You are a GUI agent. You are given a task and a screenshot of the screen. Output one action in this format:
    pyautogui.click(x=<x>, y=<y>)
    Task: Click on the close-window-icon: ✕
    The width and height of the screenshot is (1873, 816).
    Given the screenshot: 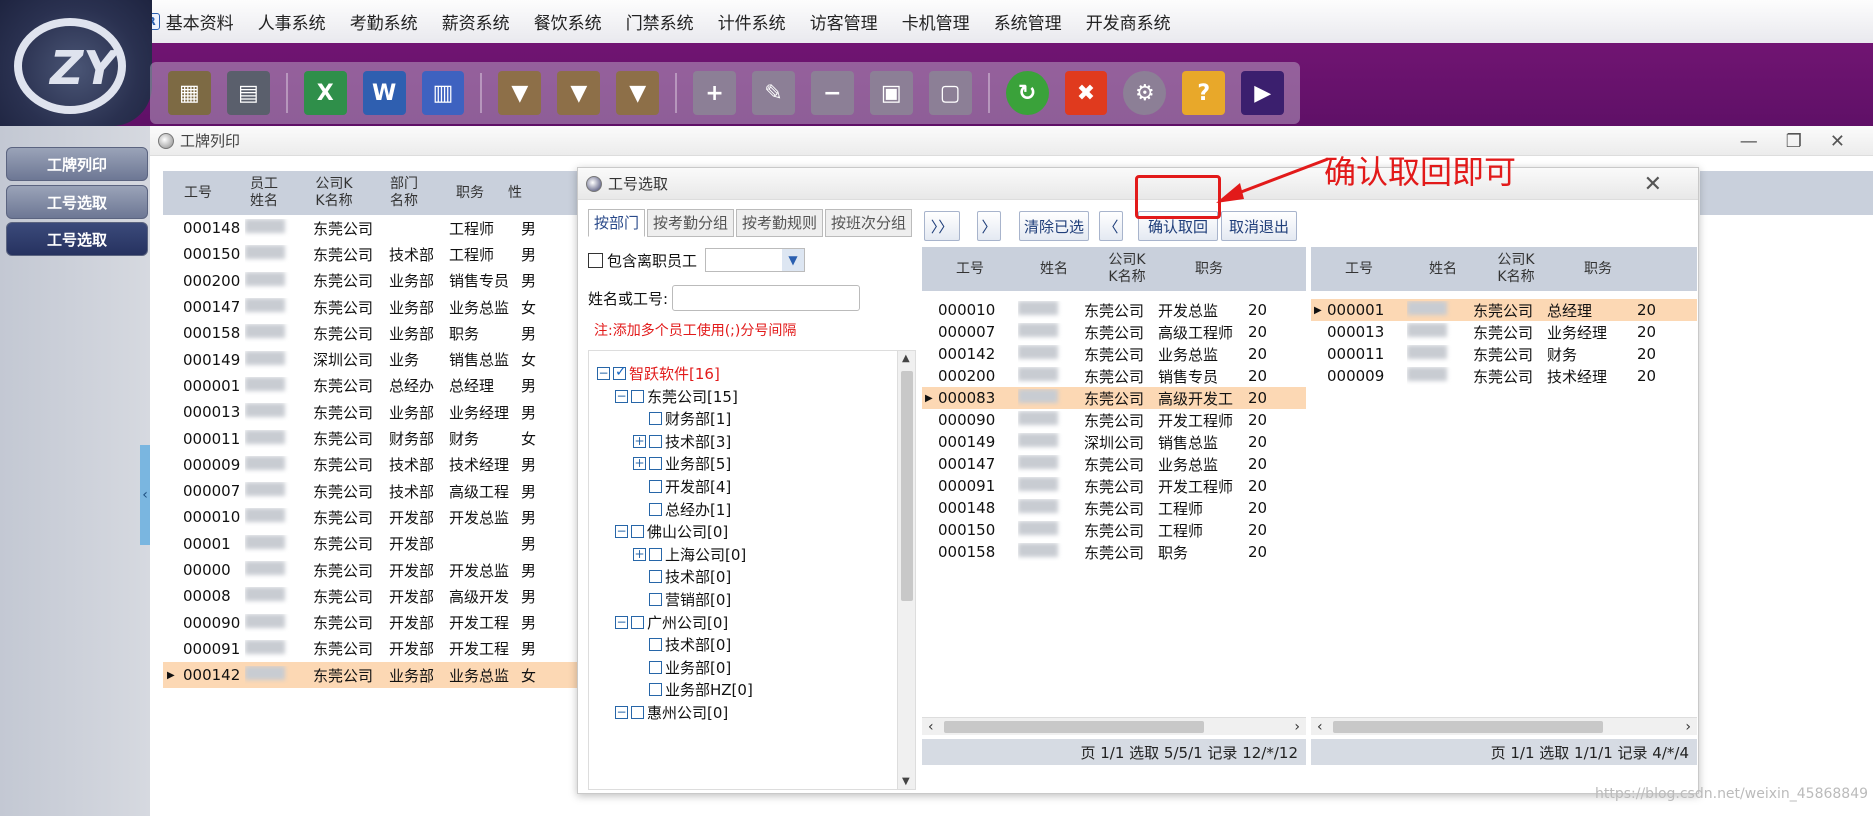 What is the action you would take?
    pyautogui.click(x=1837, y=141)
    